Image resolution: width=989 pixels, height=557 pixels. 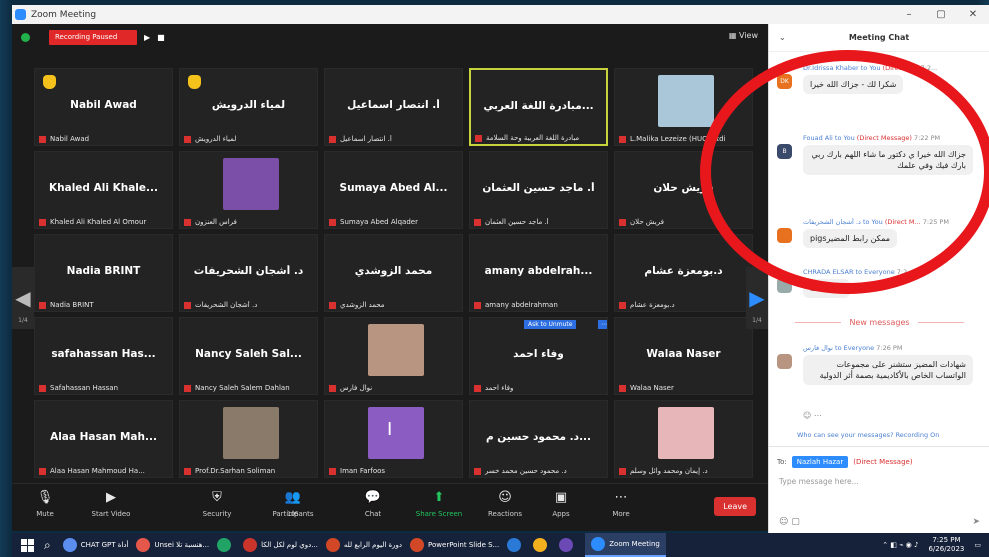 What do you see at coordinates (683, 439) in the screenshot?
I see `participant-tile: د. إيمان ومحمد وائل وسلم` at bounding box center [683, 439].